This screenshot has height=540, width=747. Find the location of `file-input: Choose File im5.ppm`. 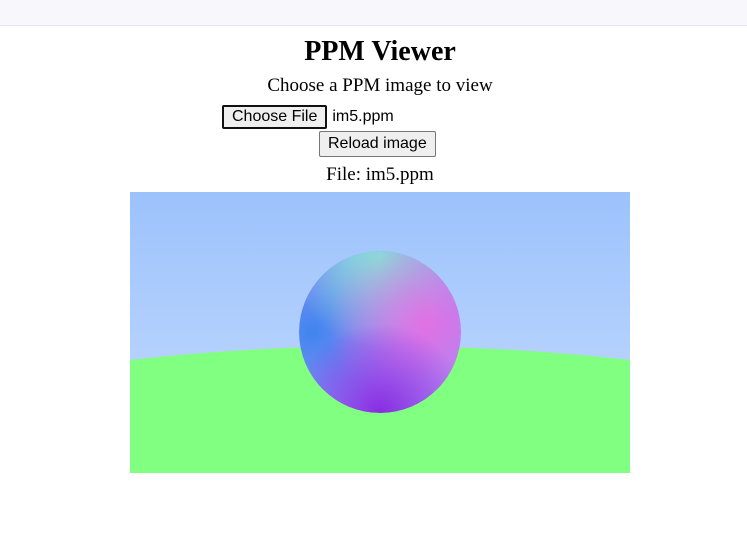

file-input: Choose File im5.ppm is located at coordinates (308, 117).